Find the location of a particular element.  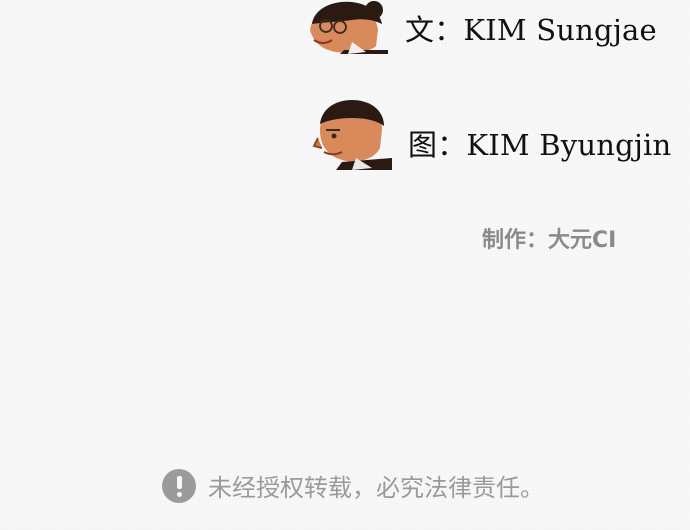

writer-portrait-icon is located at coordinates (349, 27).